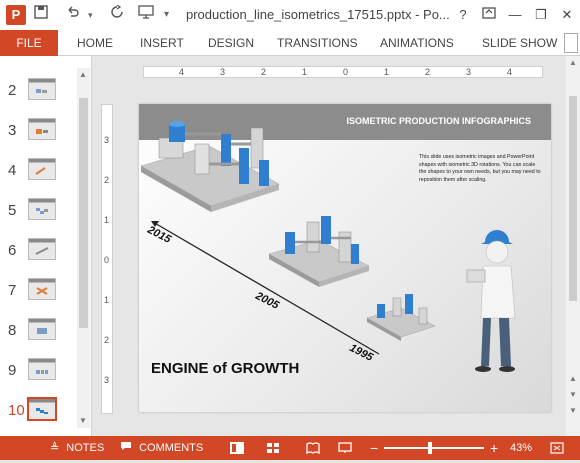 Image resolution: width=580 pixels, height=463 pixels. What do you see at coordinates (374, 448) in the screenshot?
I see `zoom-out-button: −` at bounding box center [374, 448].